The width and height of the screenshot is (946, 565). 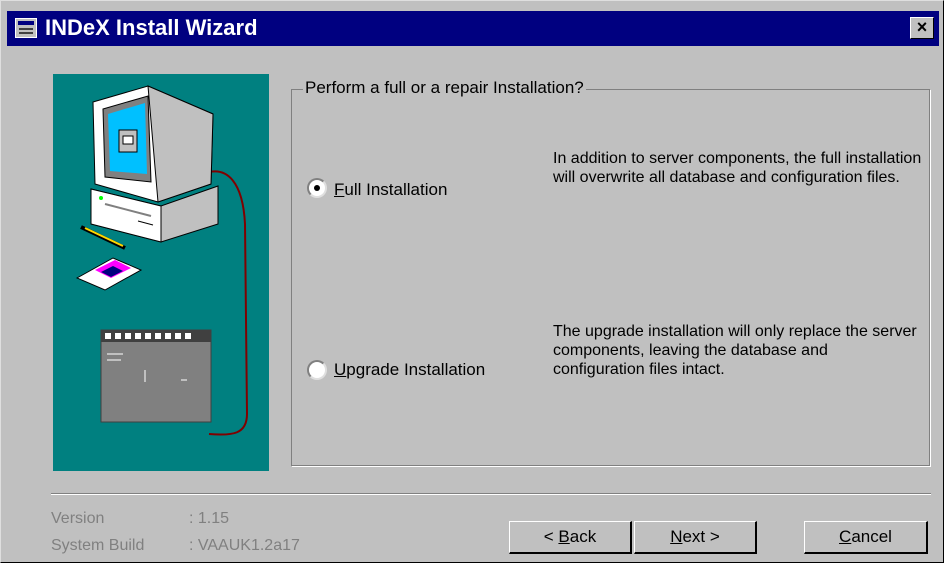 What do you see at coordinates (244, 545) in the screenshot?
I see `system-build-value: : VAAUK1.2a17` at bounding box center [244, 545].